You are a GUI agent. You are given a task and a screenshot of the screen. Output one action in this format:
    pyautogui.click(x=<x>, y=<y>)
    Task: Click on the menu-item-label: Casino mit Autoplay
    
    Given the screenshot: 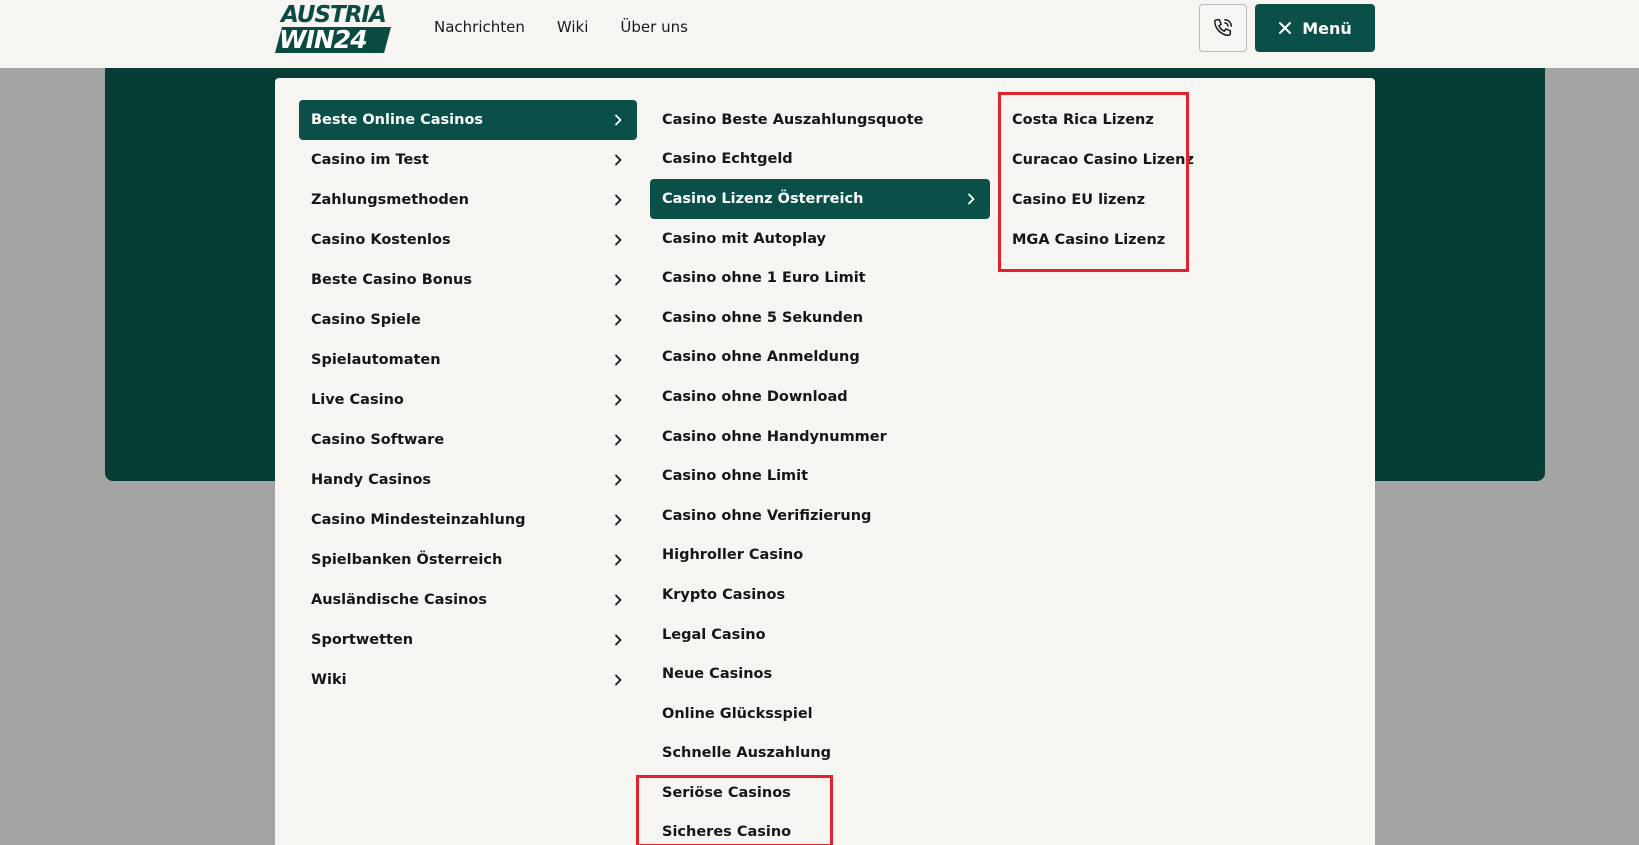 What is the action you would take?
    pyautogui.click(x=744, y=238)
    